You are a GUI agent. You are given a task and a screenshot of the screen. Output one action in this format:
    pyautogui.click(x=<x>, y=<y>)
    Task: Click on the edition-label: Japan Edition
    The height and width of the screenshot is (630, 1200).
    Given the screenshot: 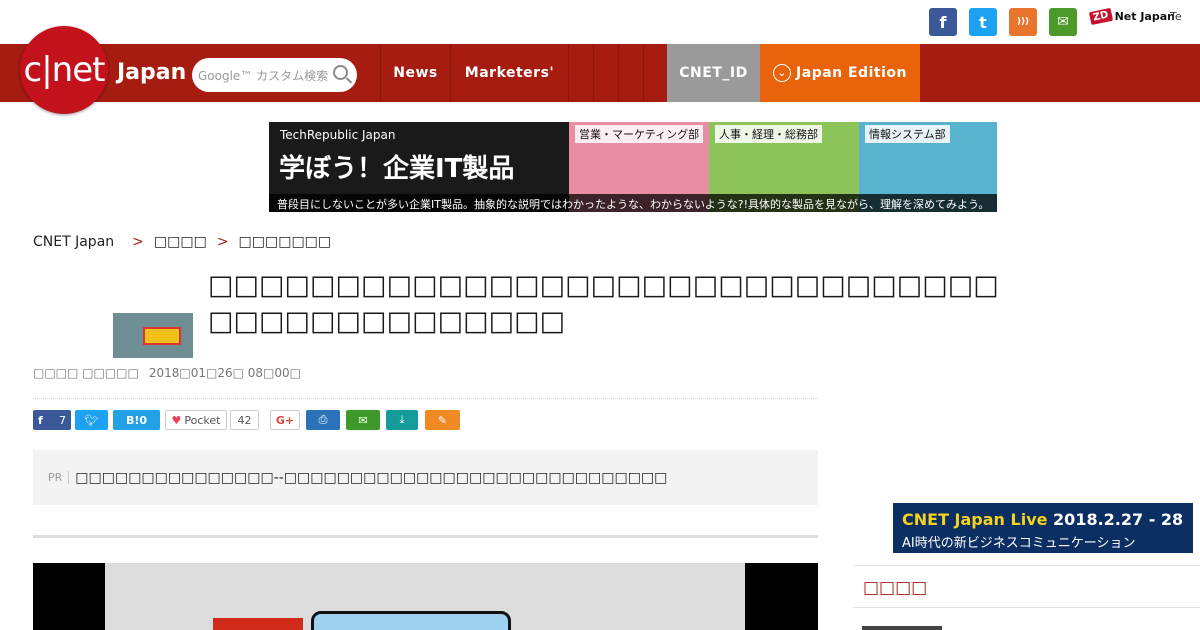 What is the action you would take?
    pyautogui.click(x=851, y=73)
    